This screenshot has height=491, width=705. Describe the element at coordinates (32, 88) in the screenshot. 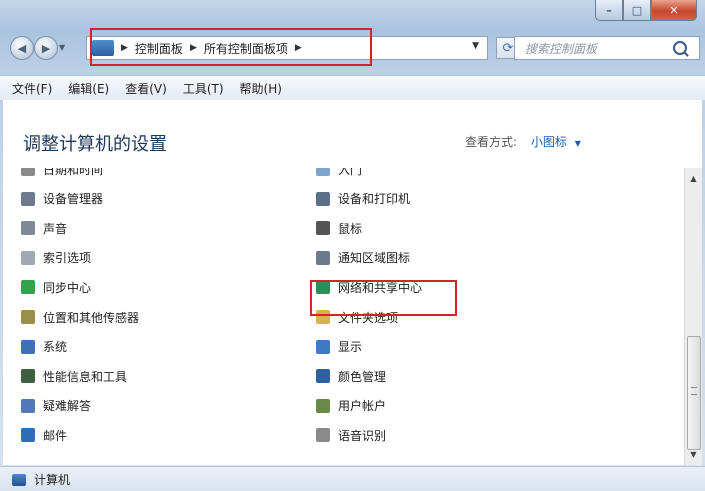

I see `menu-file: 文件(F)` at that location.